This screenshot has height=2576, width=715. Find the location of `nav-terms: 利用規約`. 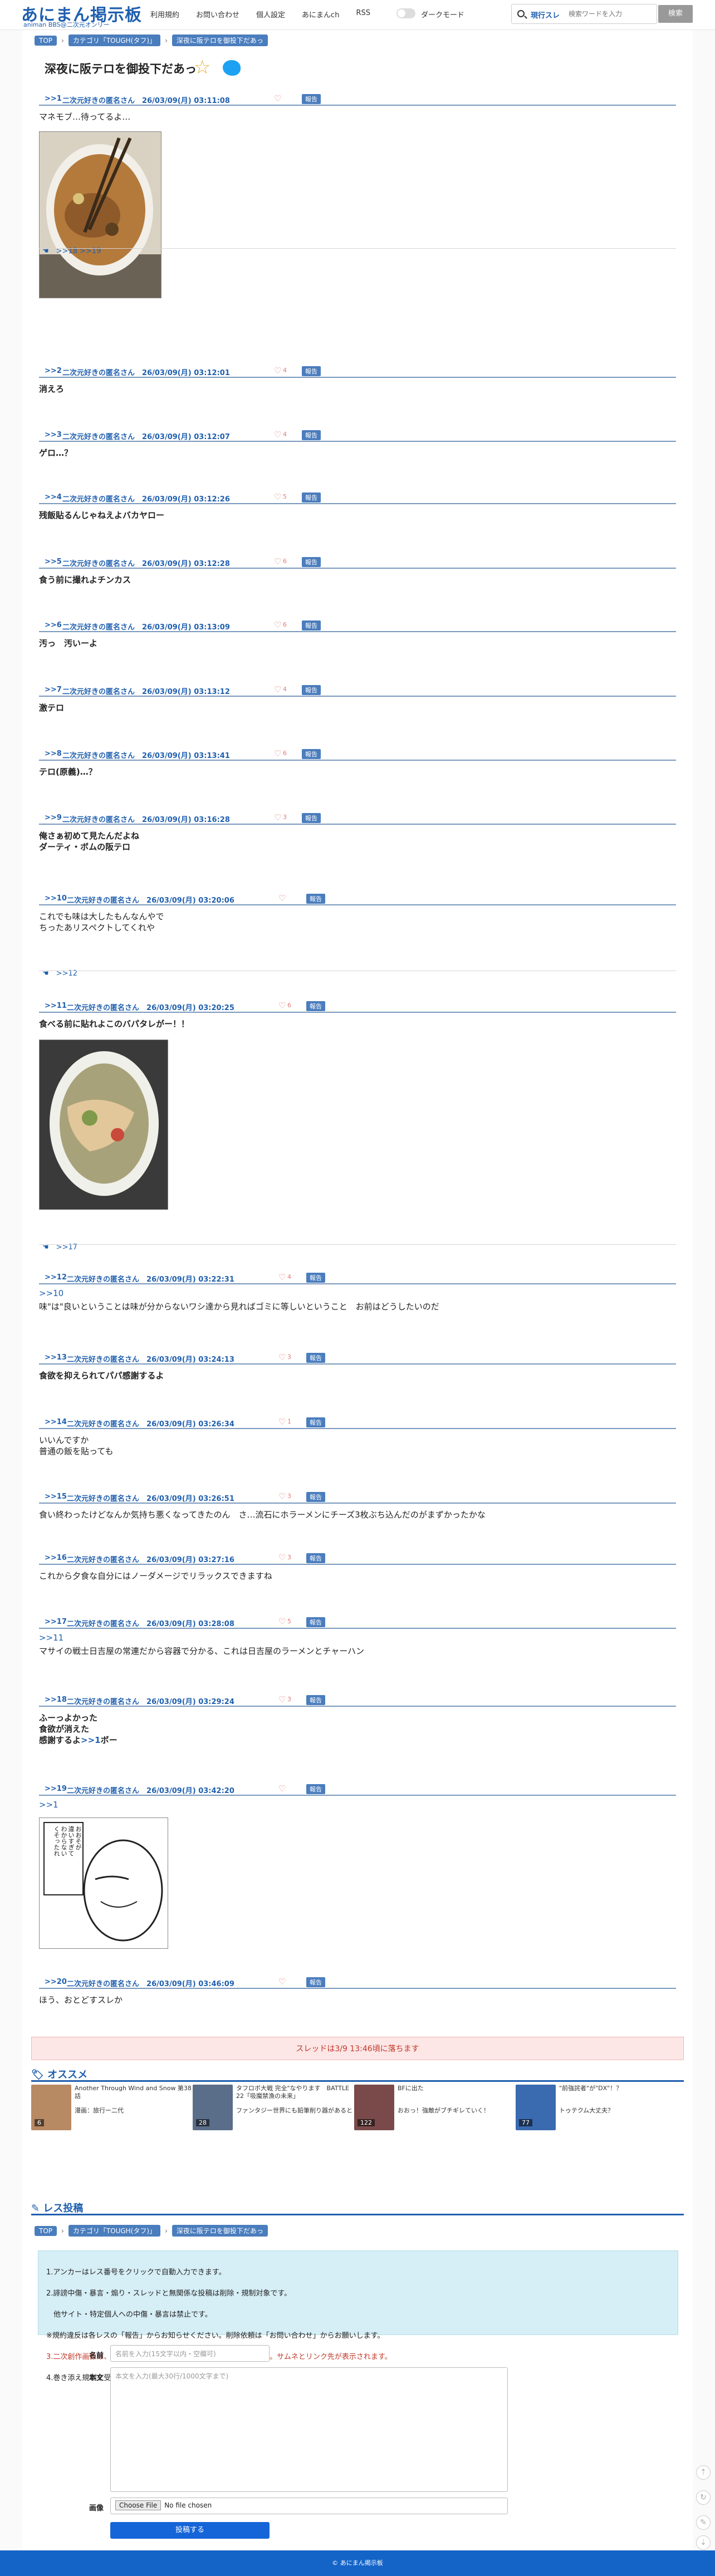

nav-terms: 利用規約 is located at coordinates (164, 14).